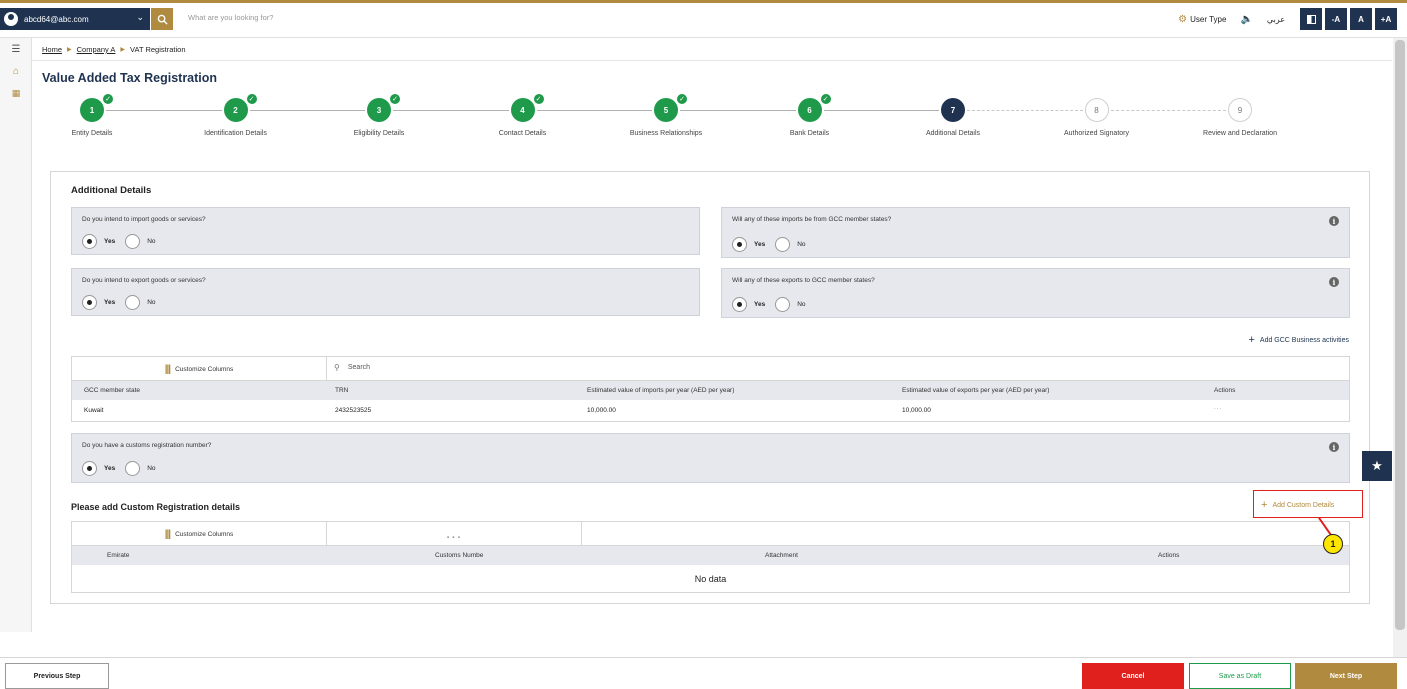 Image resolution: width=1407 pixels, height=689 pixels. What do you see at coordinates (123, 50) in the screenshot?
I see `arrow-right-icon: ▶` at bounding box center [123, 50].